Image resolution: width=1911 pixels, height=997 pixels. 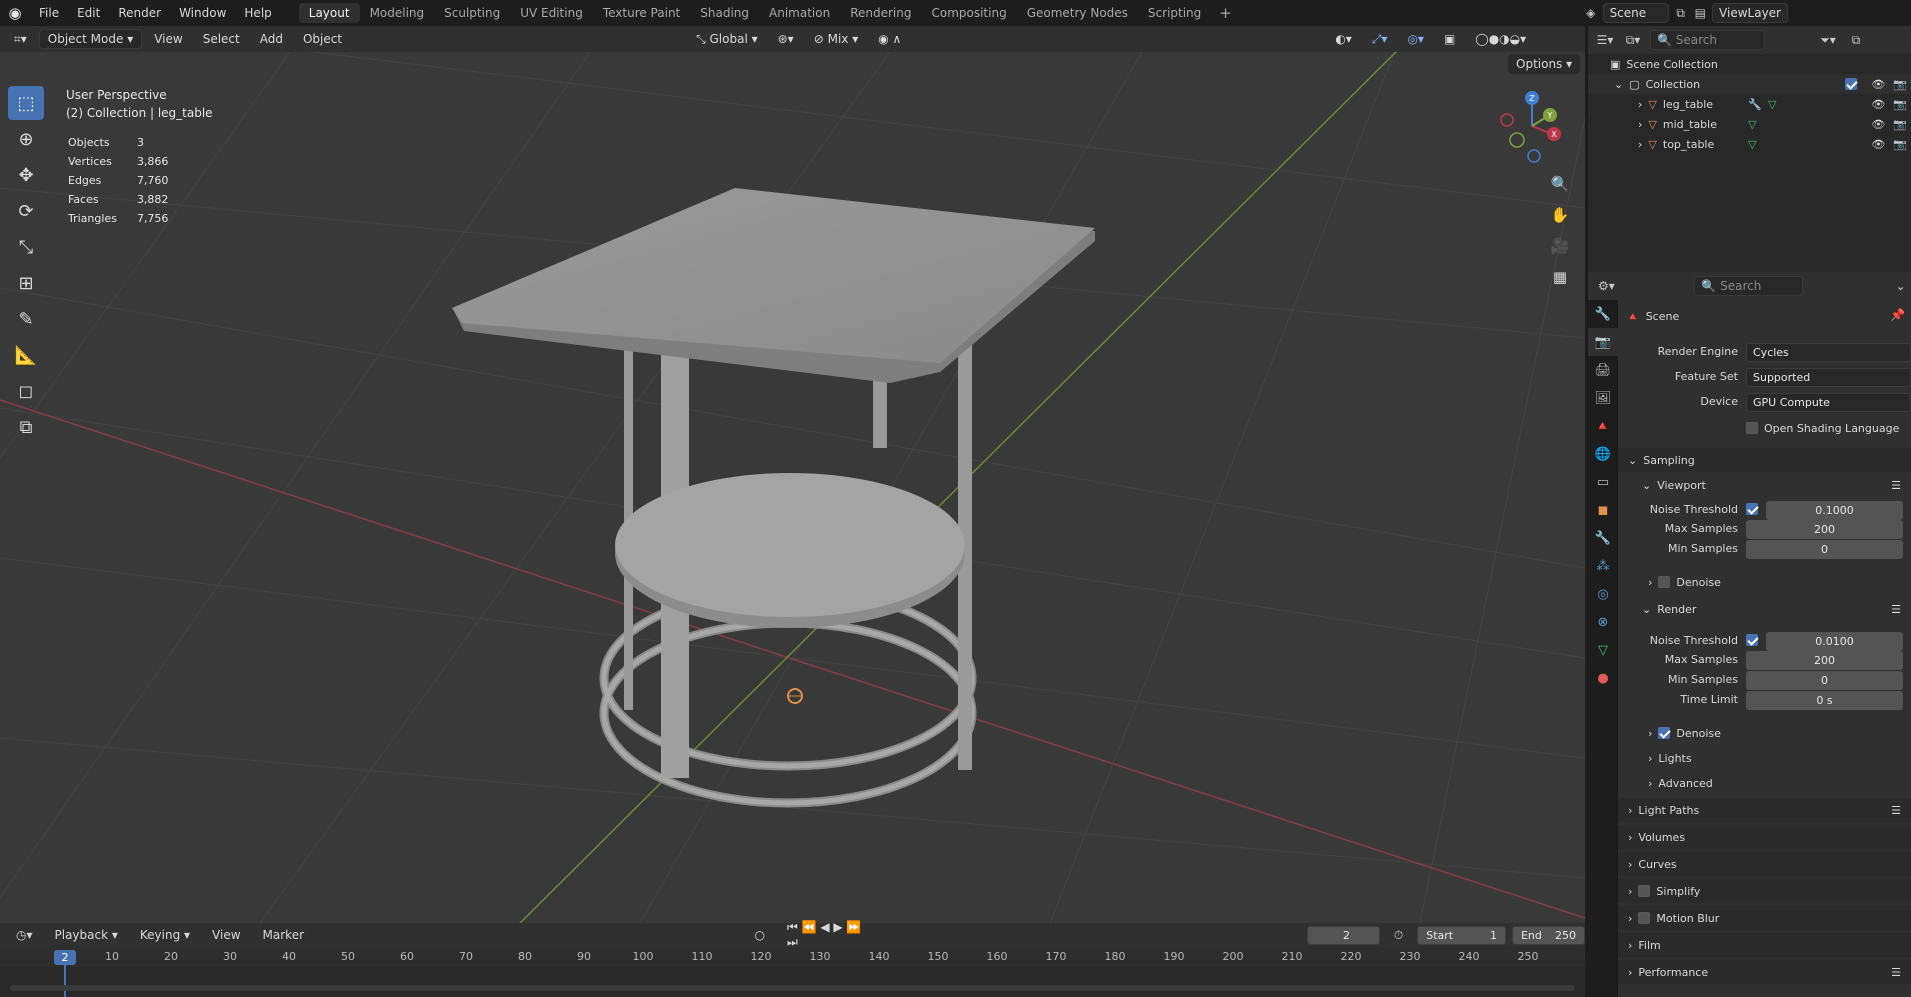 I want to click on tab-geometry-nodes: Geometry Nodes, so click(x=1077, y=13).